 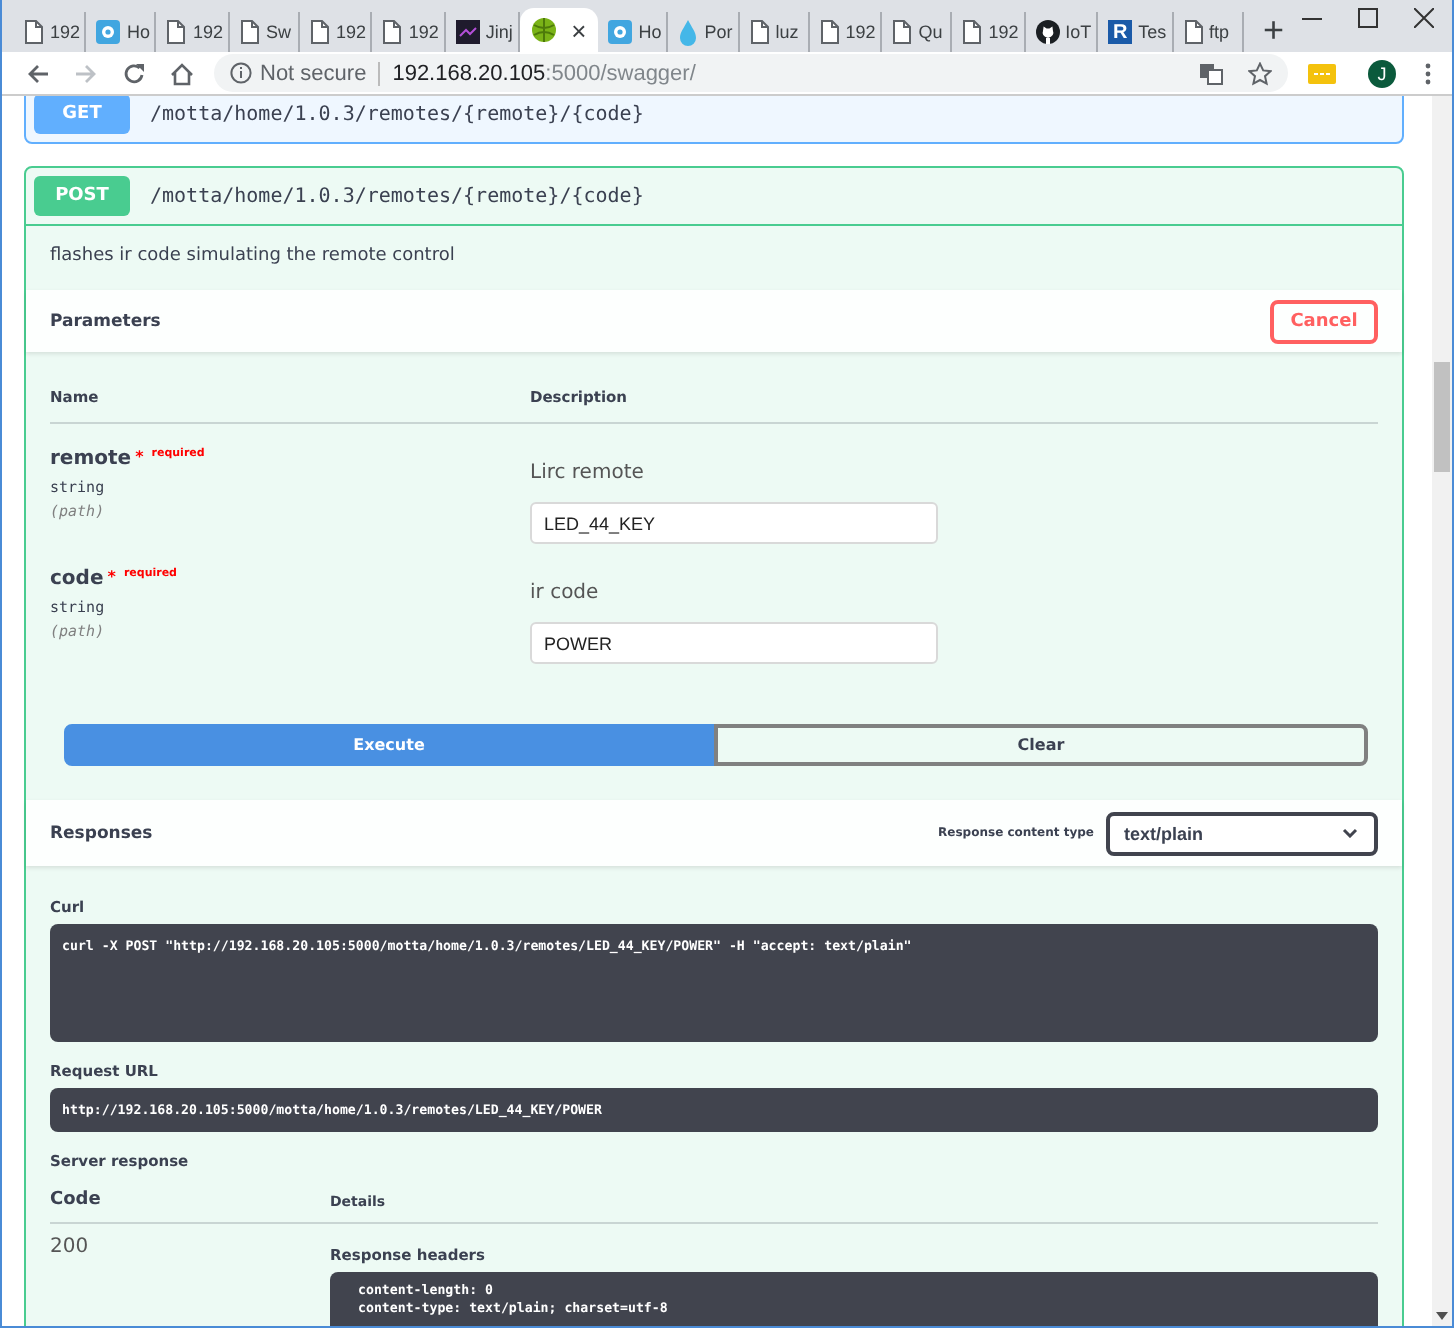 I want to click on ball-icon, so click(x=543, y=30).